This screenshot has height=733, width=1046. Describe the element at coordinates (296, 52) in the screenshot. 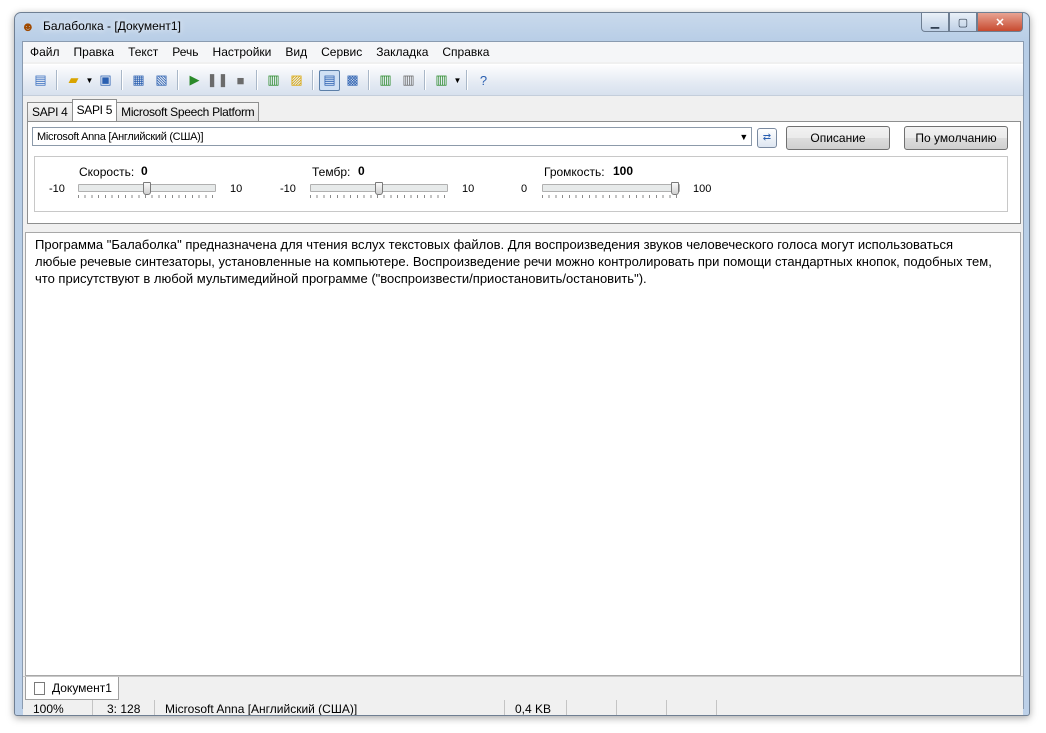

I see `menu-view: Вид` at that location.